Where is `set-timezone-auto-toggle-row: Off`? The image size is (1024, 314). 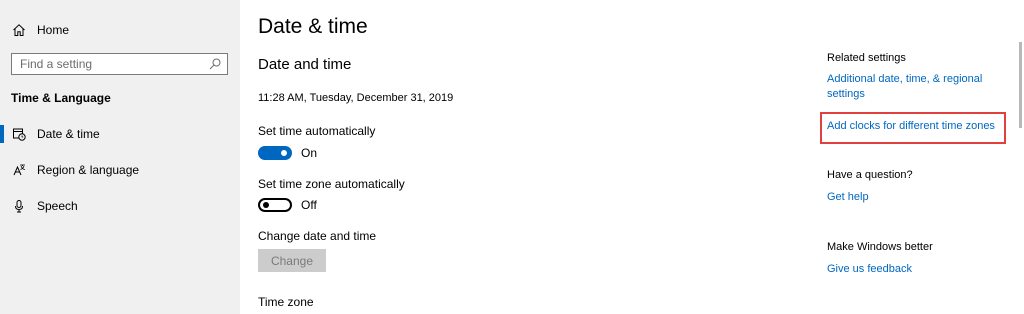 set-timezone-auto-toggle-row: Off is located at coordinates (287, 205).